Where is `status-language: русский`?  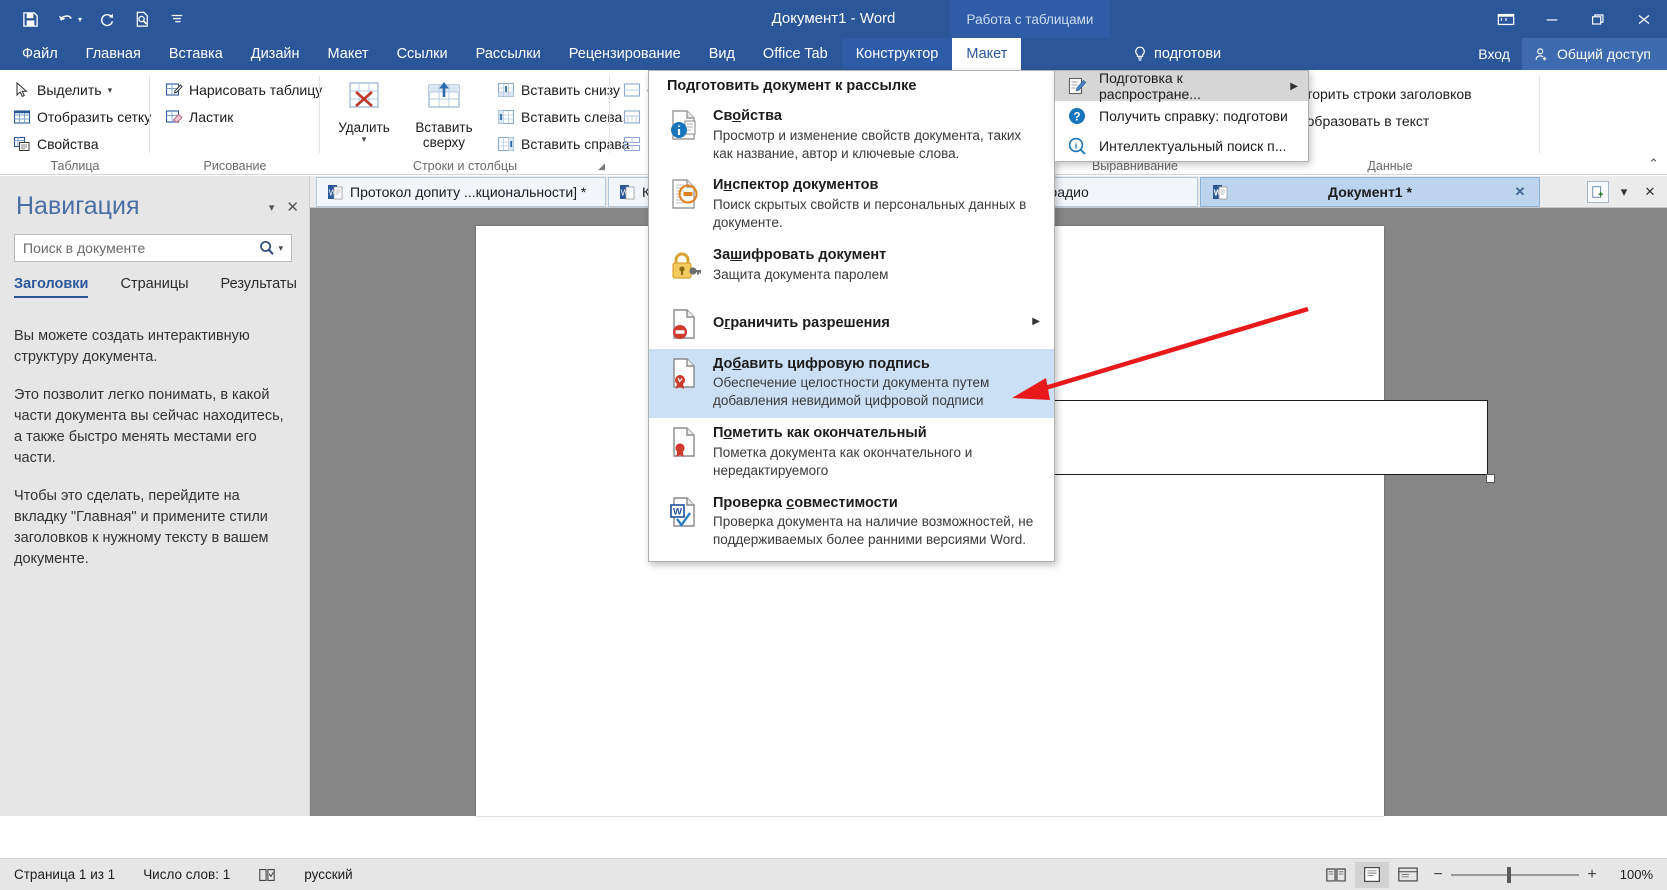
status-language: русский is located at coordinates (328, 874).